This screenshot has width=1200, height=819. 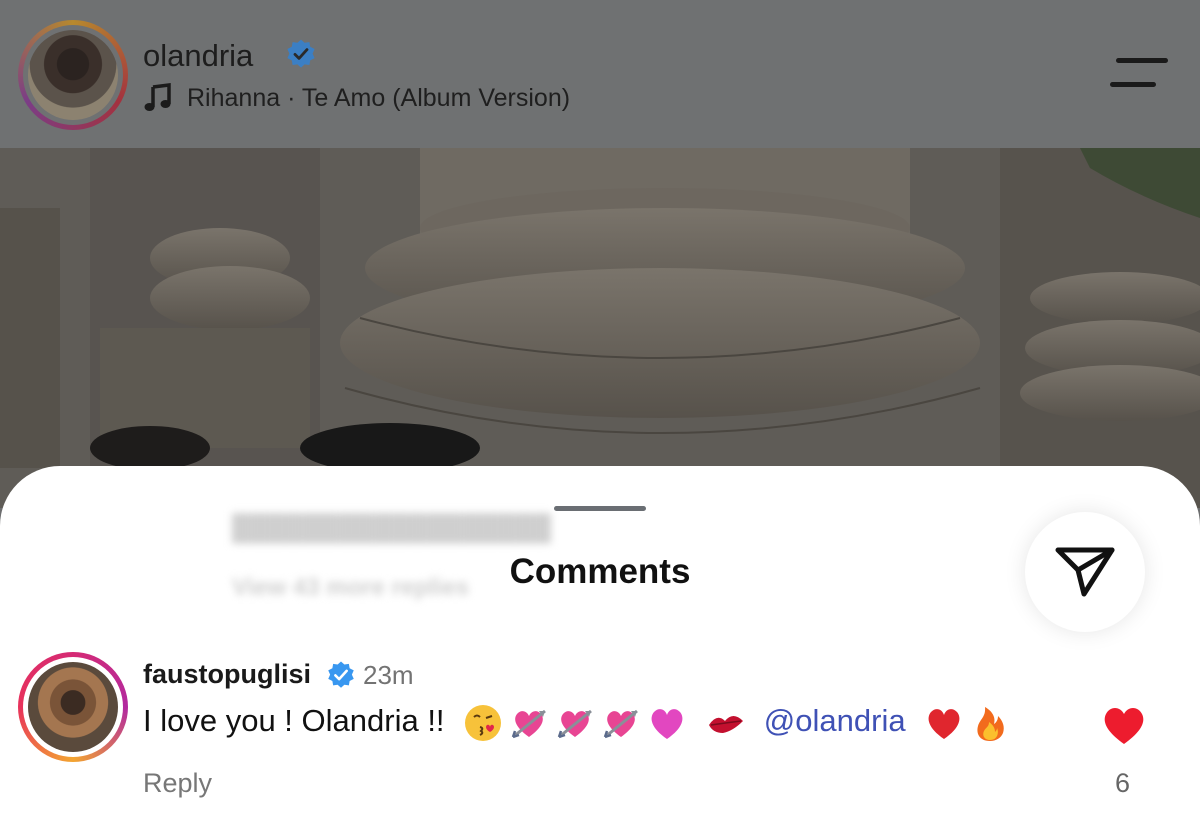 What do you see at coordinates (388, 675) in the screenshot?
I see `comment-time: 23m` at bounding box center [388, 675].